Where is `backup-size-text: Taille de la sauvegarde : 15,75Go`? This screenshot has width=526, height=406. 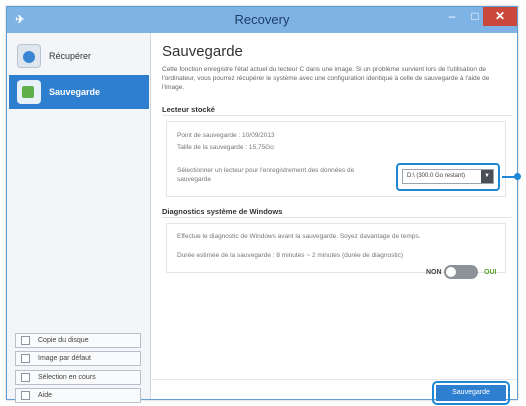 backup-size-text: Taille de la sauvegarde : 15,75Go is located at coordinates (225, 147).